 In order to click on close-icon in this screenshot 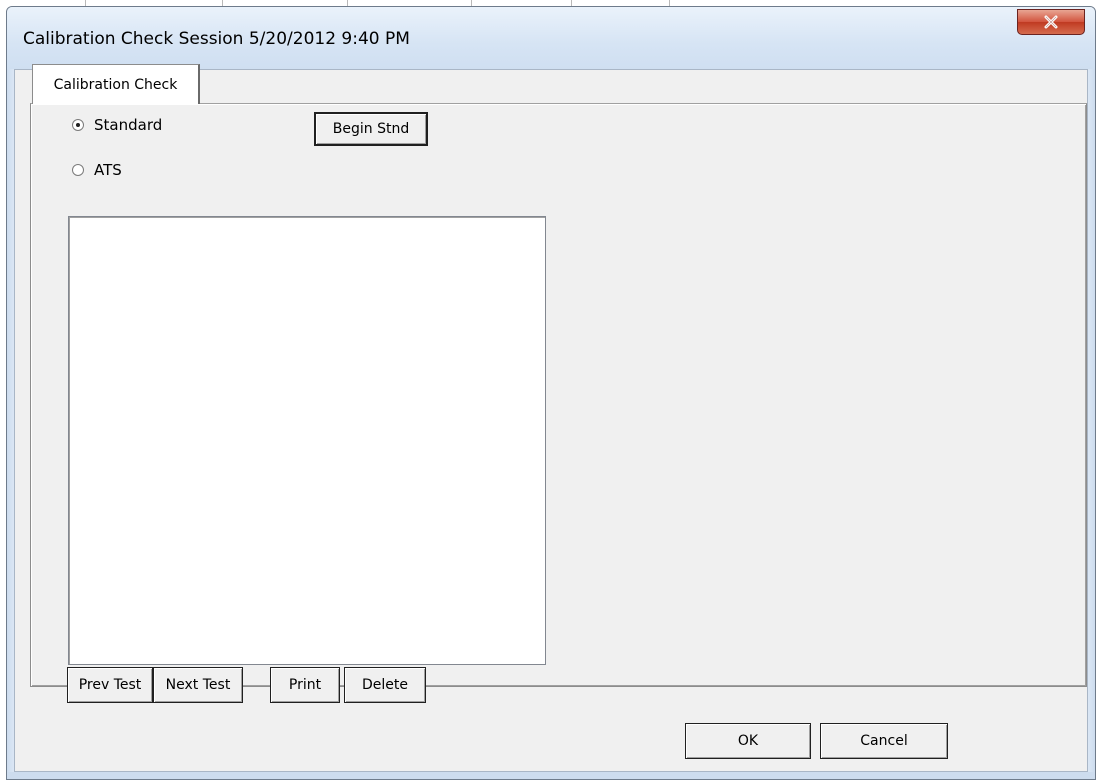, I will do `click(1051, 22)`.